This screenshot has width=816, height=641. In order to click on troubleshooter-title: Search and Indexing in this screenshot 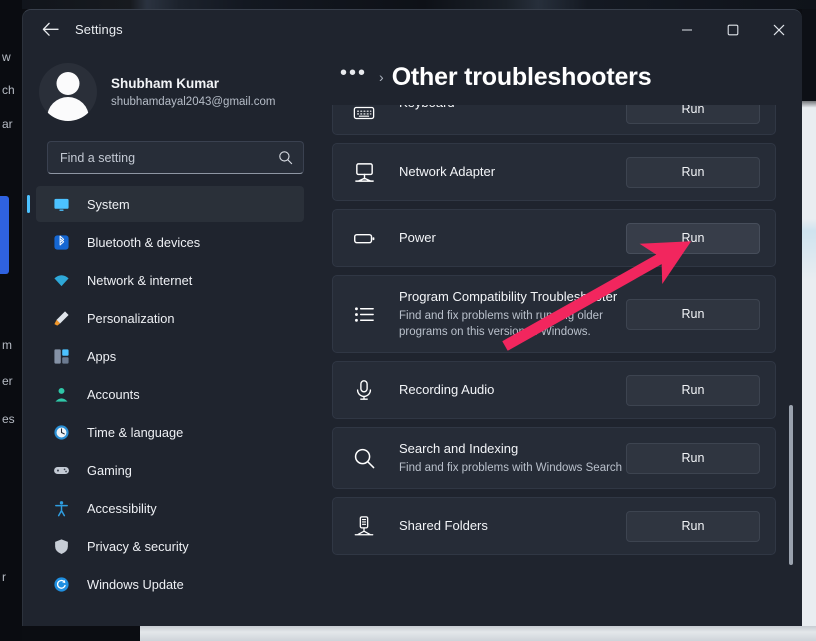, I will do `click(459, 448)`.